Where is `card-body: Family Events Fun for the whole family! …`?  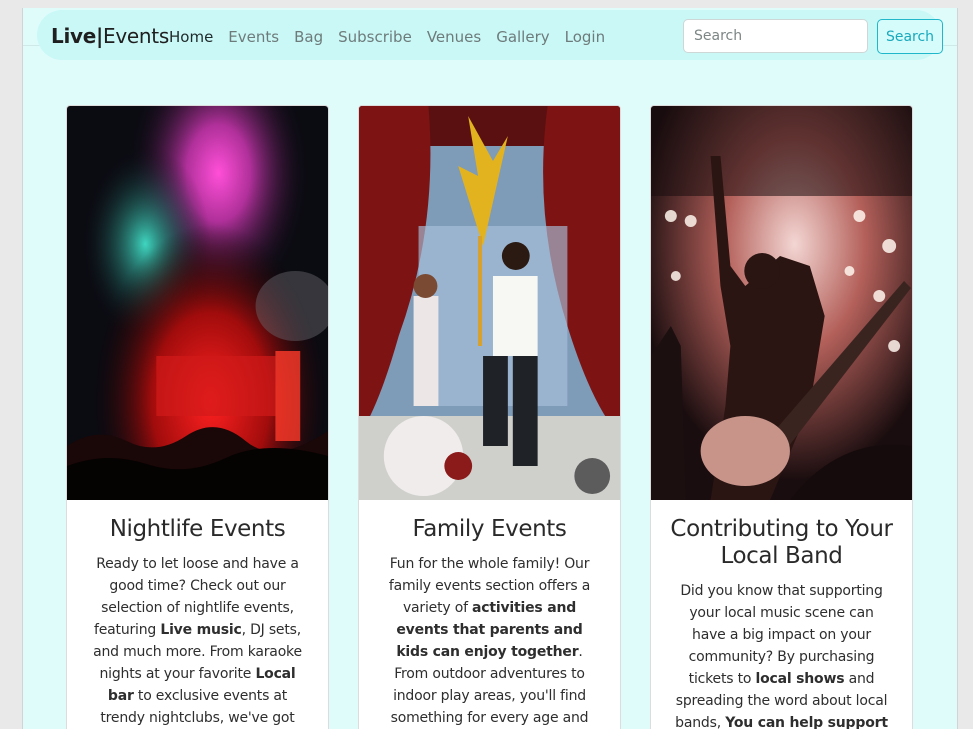 card-body: Family Events Fun for the whole family! … is located at coordinates (489, 614).